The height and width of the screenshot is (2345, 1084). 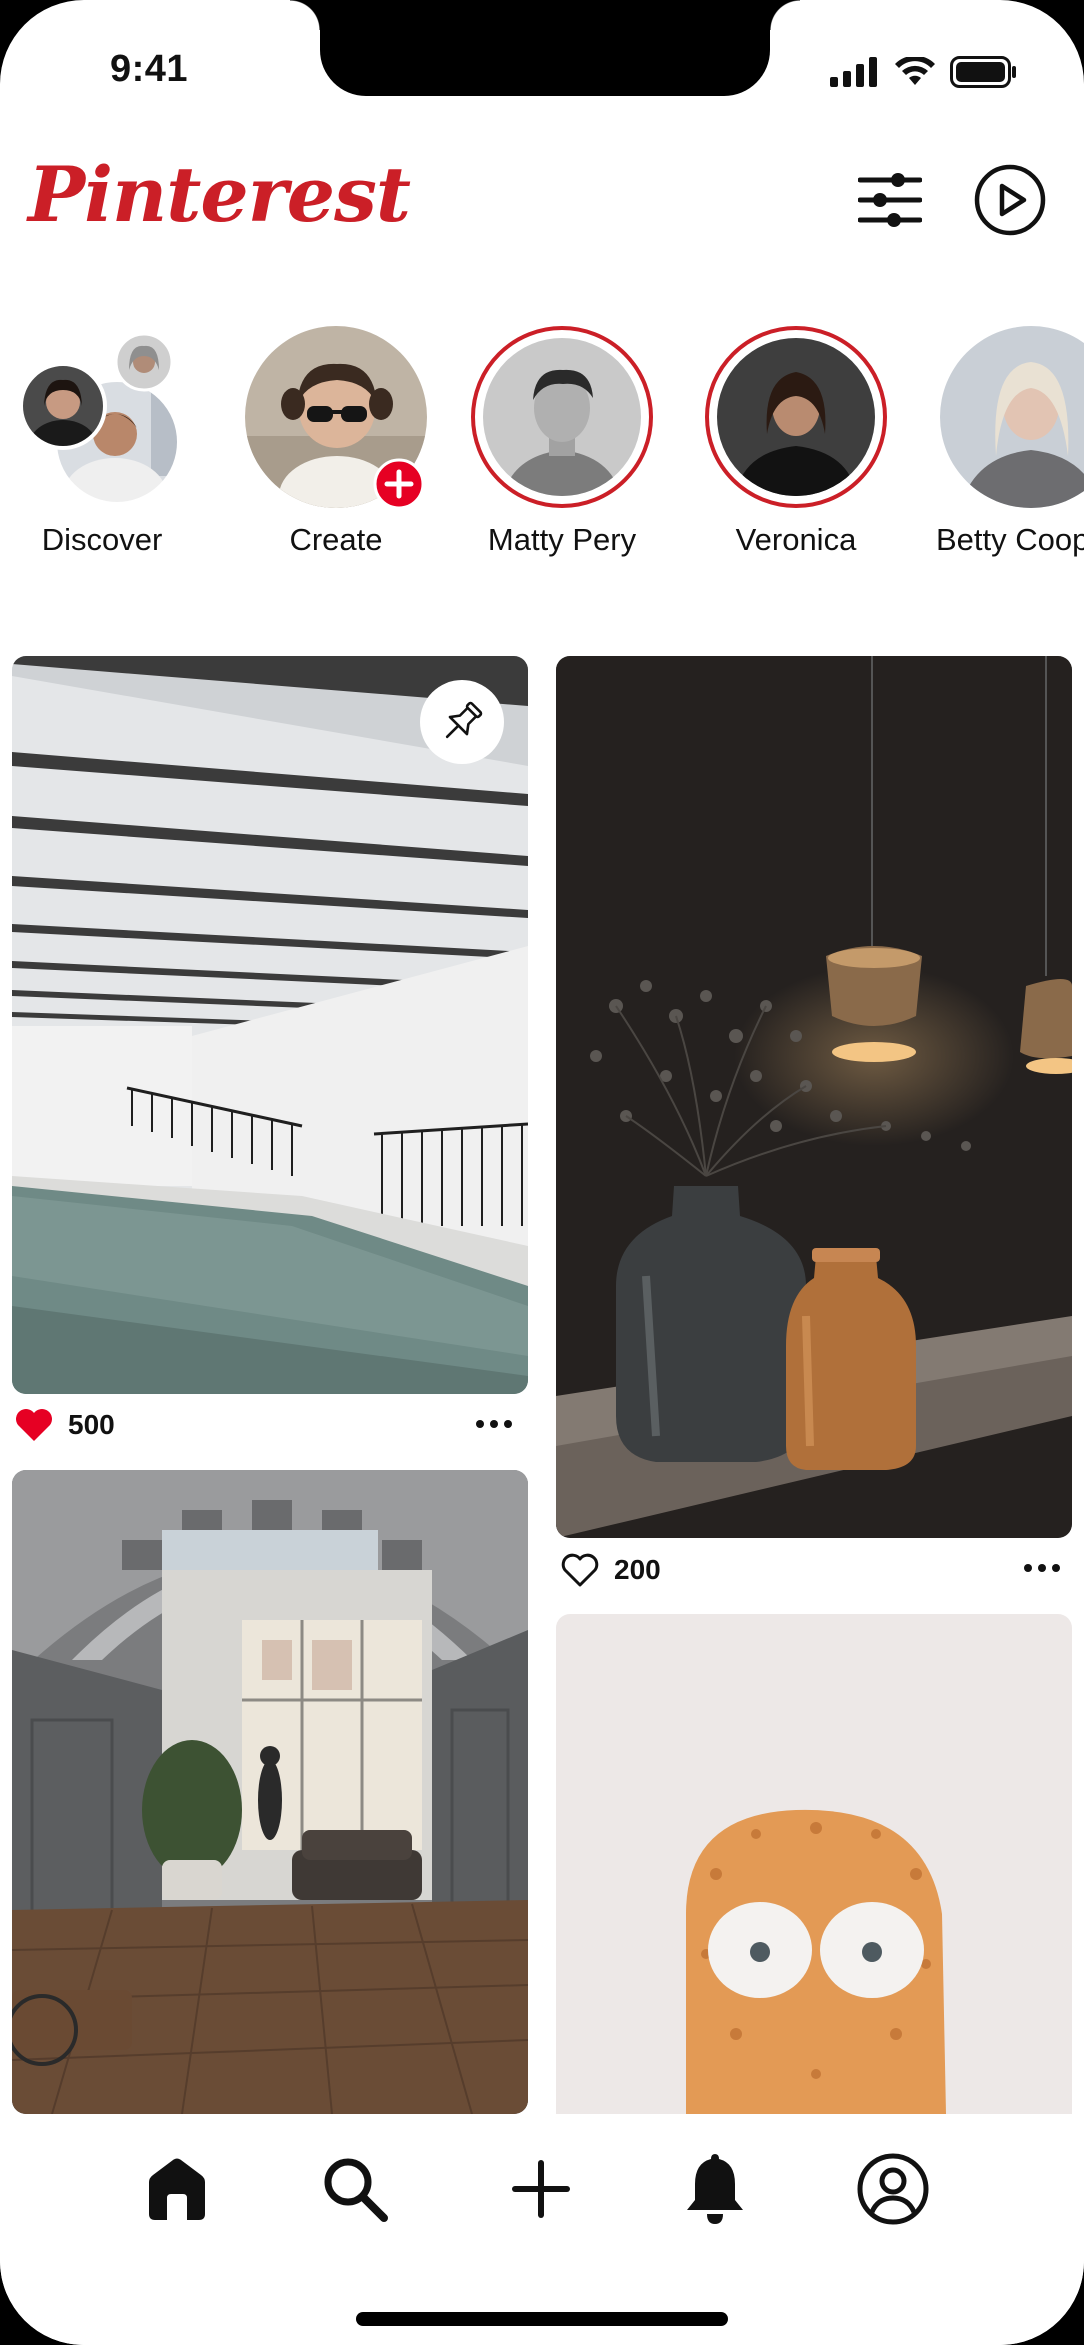 I want to click on veronica-avatar-image, so click(x=796, y=417).